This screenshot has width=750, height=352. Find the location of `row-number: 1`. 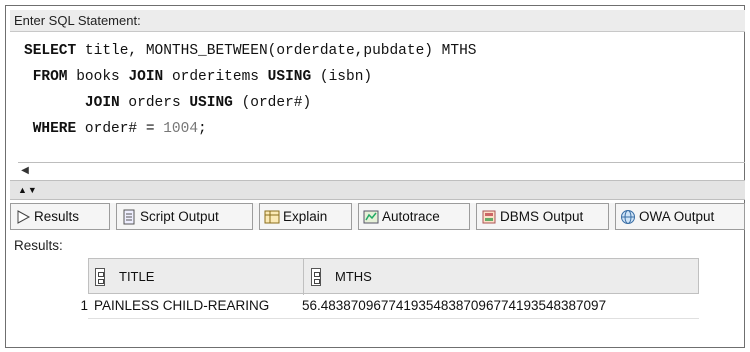

row-number: 1 is located at coordinates (84, 305).